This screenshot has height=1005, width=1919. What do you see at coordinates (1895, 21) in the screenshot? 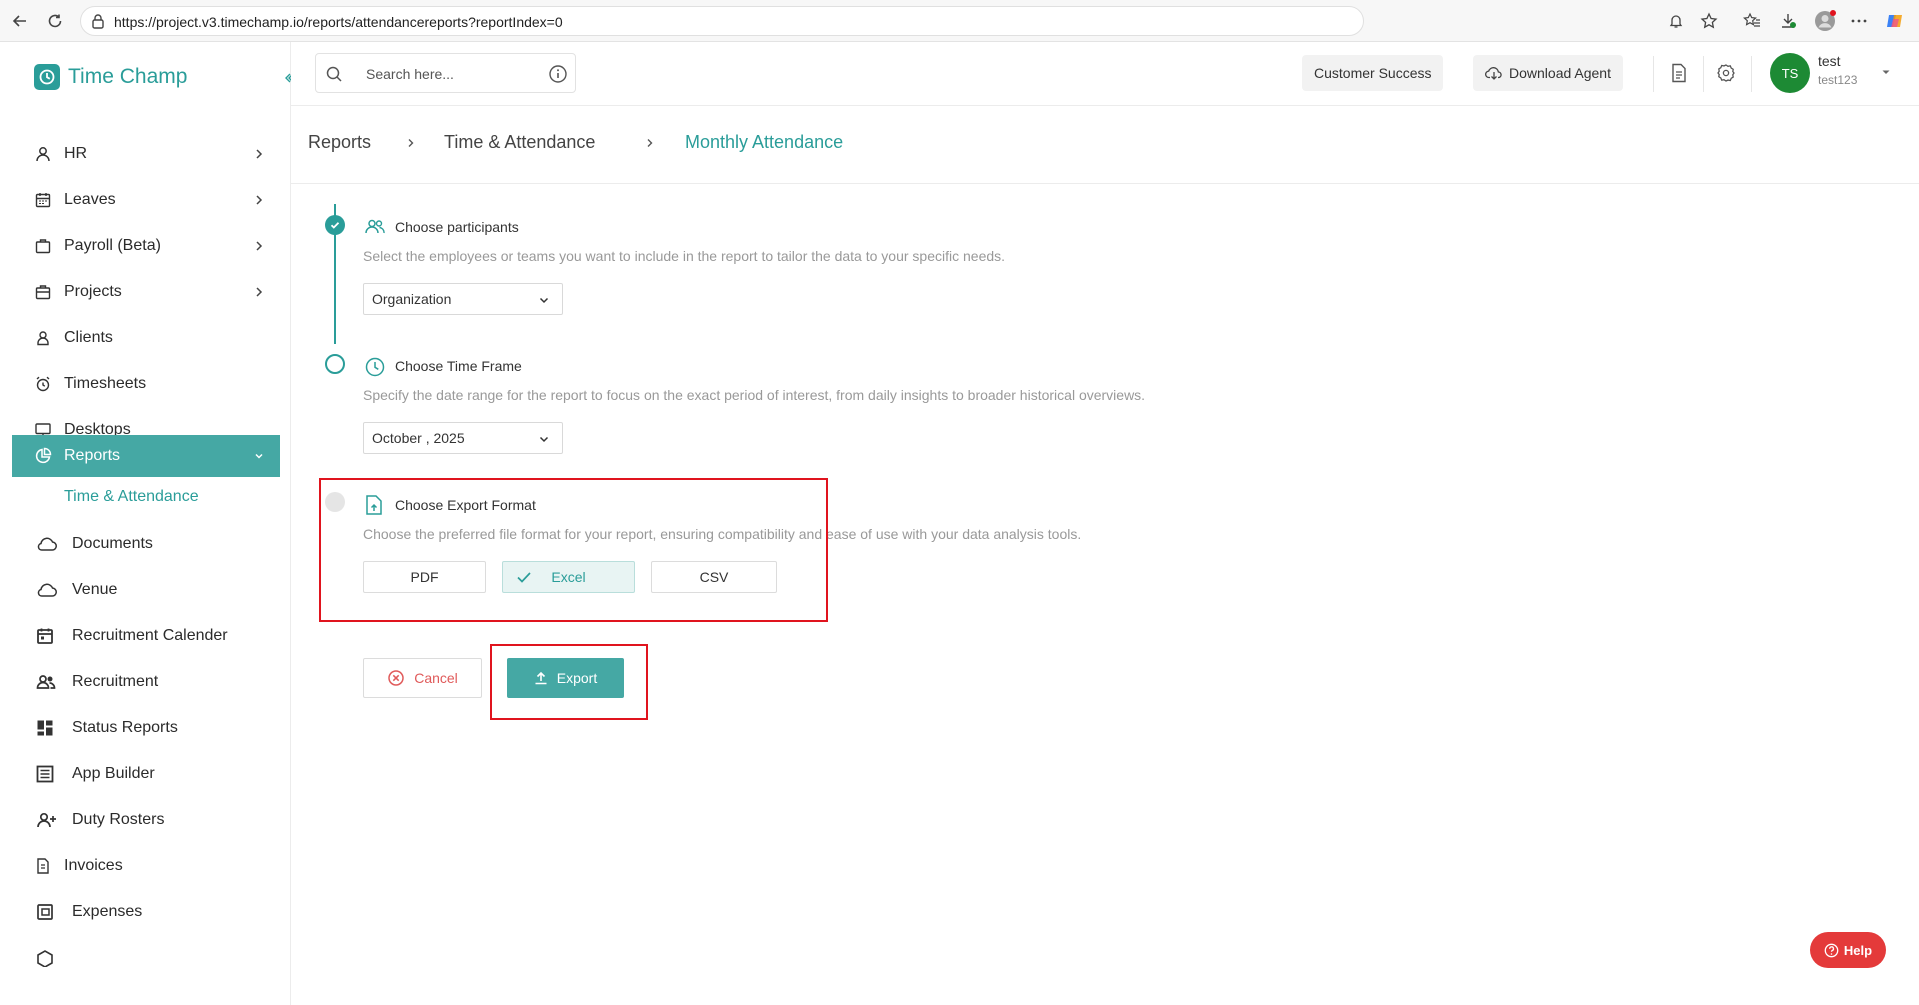
I see `copilot-icon` at bounding box center [1895, 21].